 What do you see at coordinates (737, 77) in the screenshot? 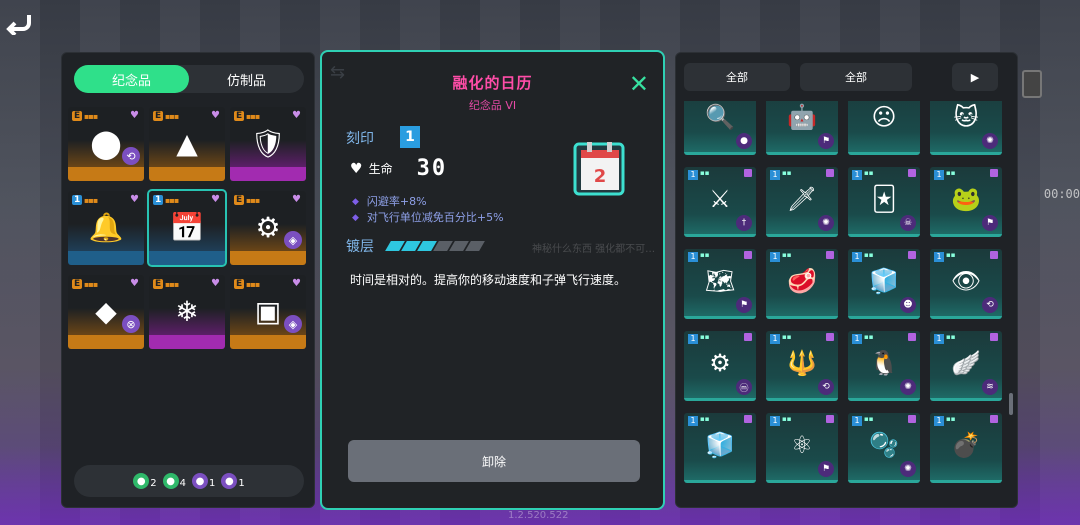
I see `filter-type-dropdown: 全部` at bounding box center [737, 77].